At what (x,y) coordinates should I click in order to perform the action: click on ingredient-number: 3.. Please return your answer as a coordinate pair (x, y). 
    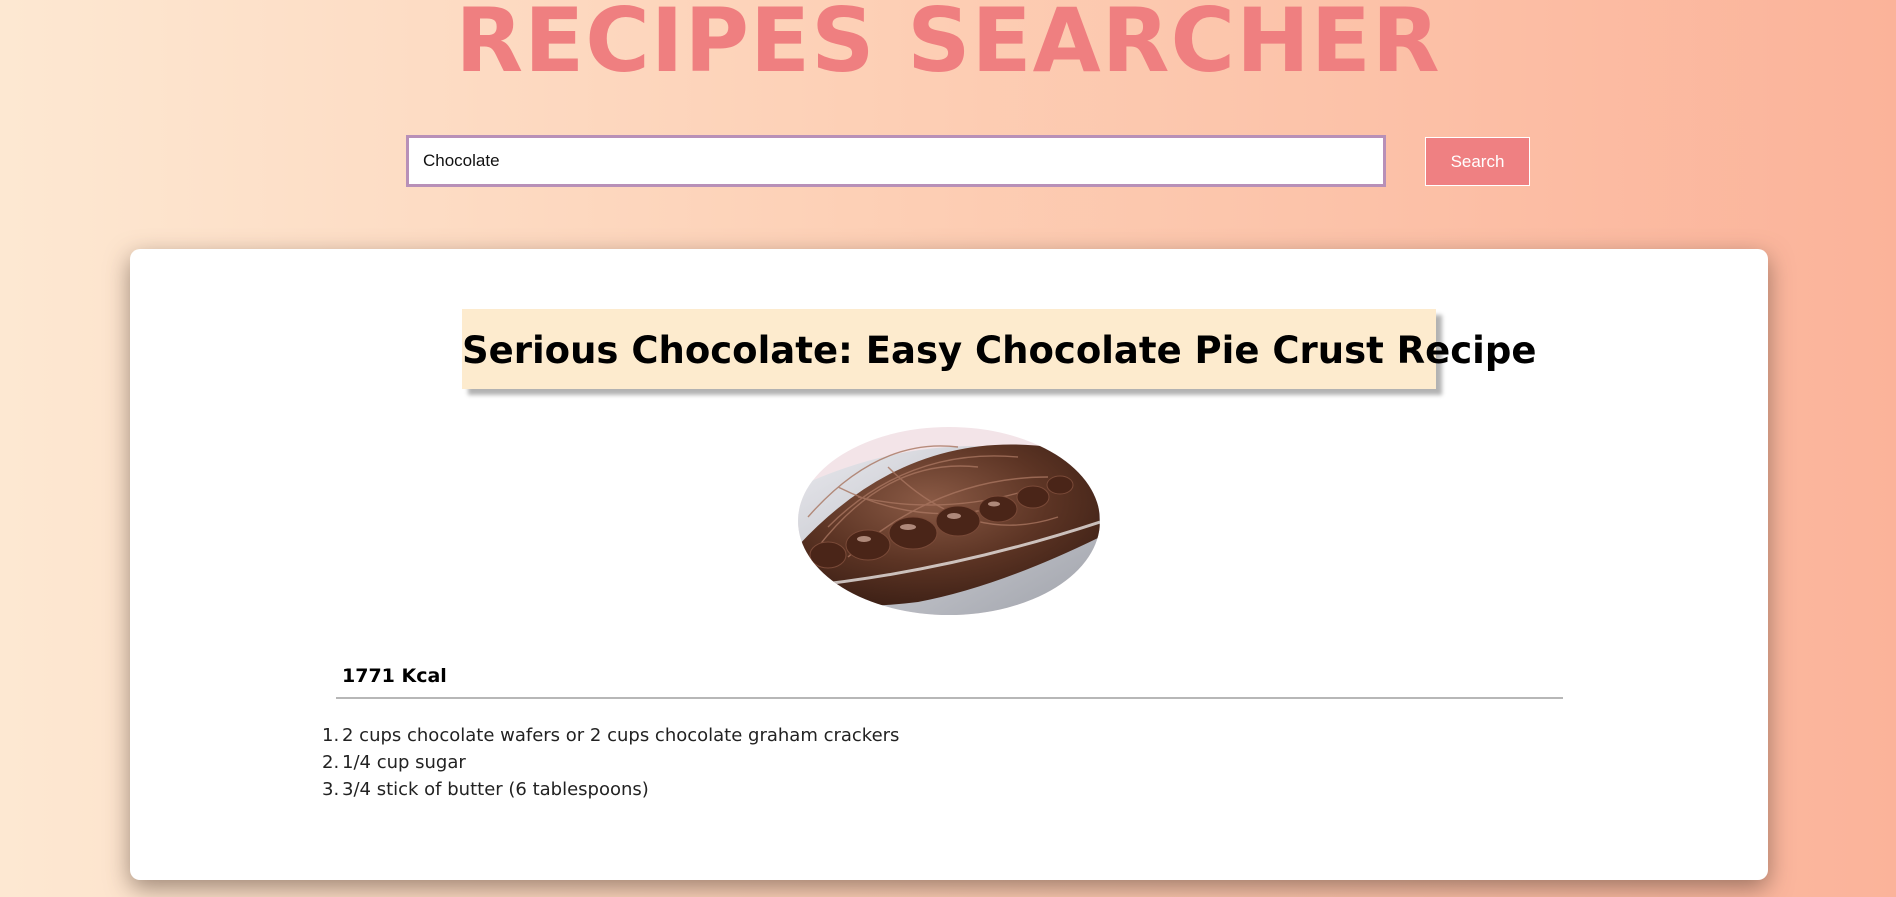
    Looking at the image, I should click on (331, 789).